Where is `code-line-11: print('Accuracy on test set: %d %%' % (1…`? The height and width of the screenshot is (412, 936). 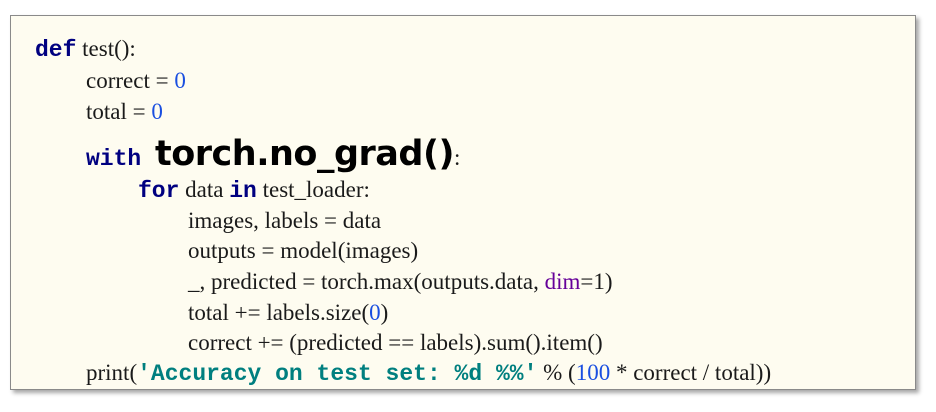
code-line-11: print('Accuracy on test set: %d %%' % (1… is located at coordinates (428, 373).